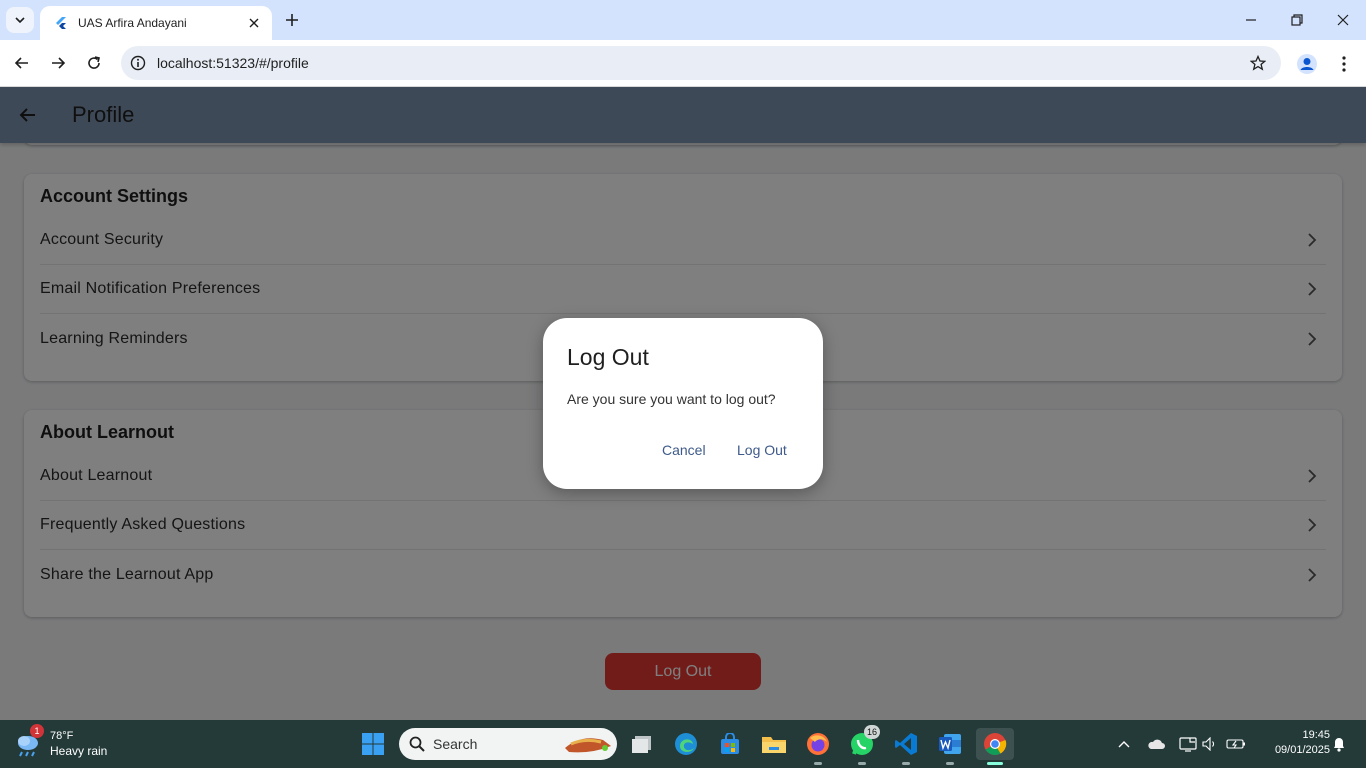 The height and width of the screenshot is (768, 1366). I want to click on speaker-icon, so click(1208, 744).